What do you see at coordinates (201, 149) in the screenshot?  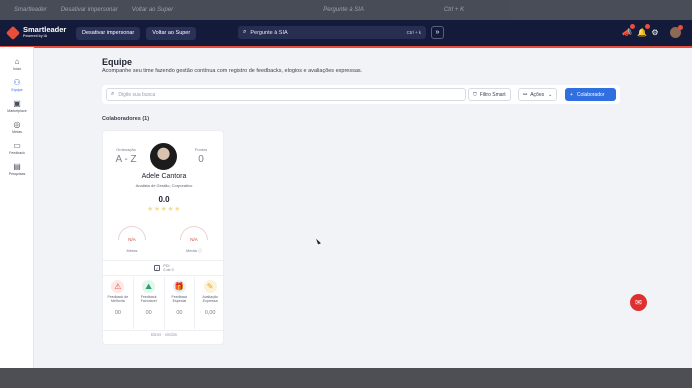 I see `points-label: Pontos` at bounding box center [201, 149].